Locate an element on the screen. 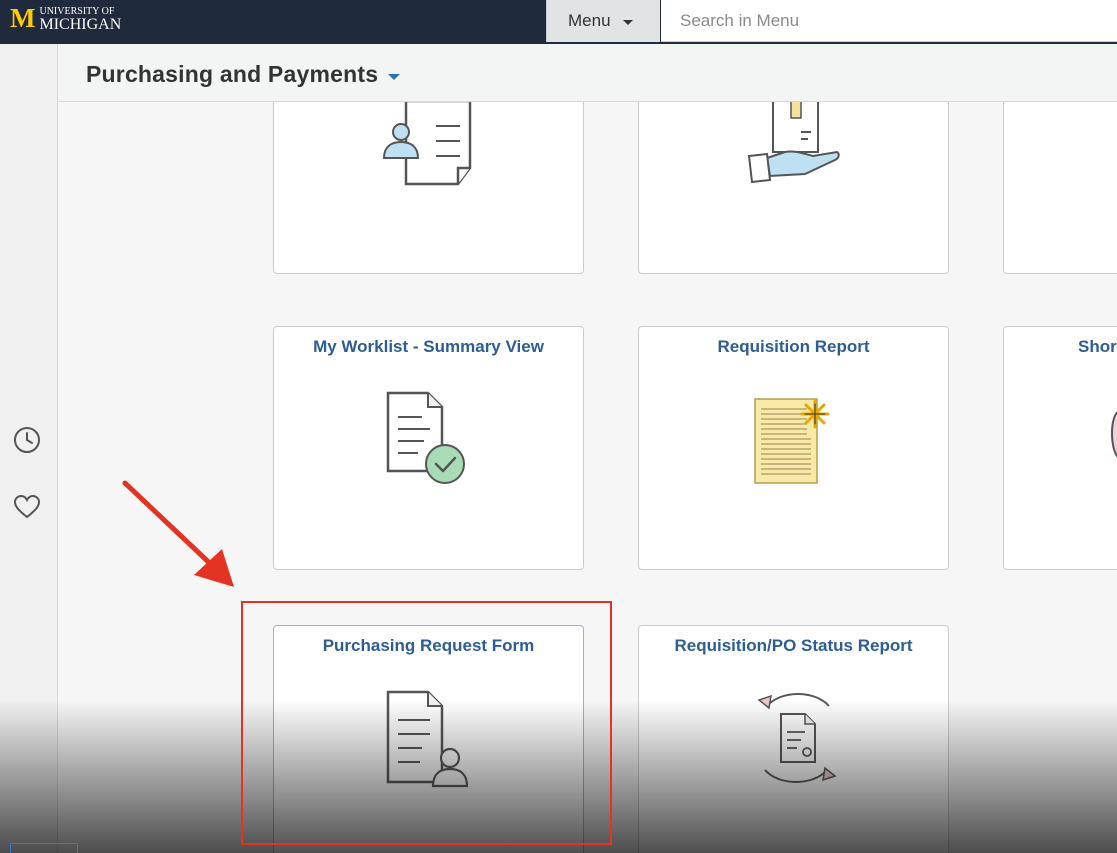 The image size is (1117, 853). document-refresh-icon is located at coordinates (797, 738).